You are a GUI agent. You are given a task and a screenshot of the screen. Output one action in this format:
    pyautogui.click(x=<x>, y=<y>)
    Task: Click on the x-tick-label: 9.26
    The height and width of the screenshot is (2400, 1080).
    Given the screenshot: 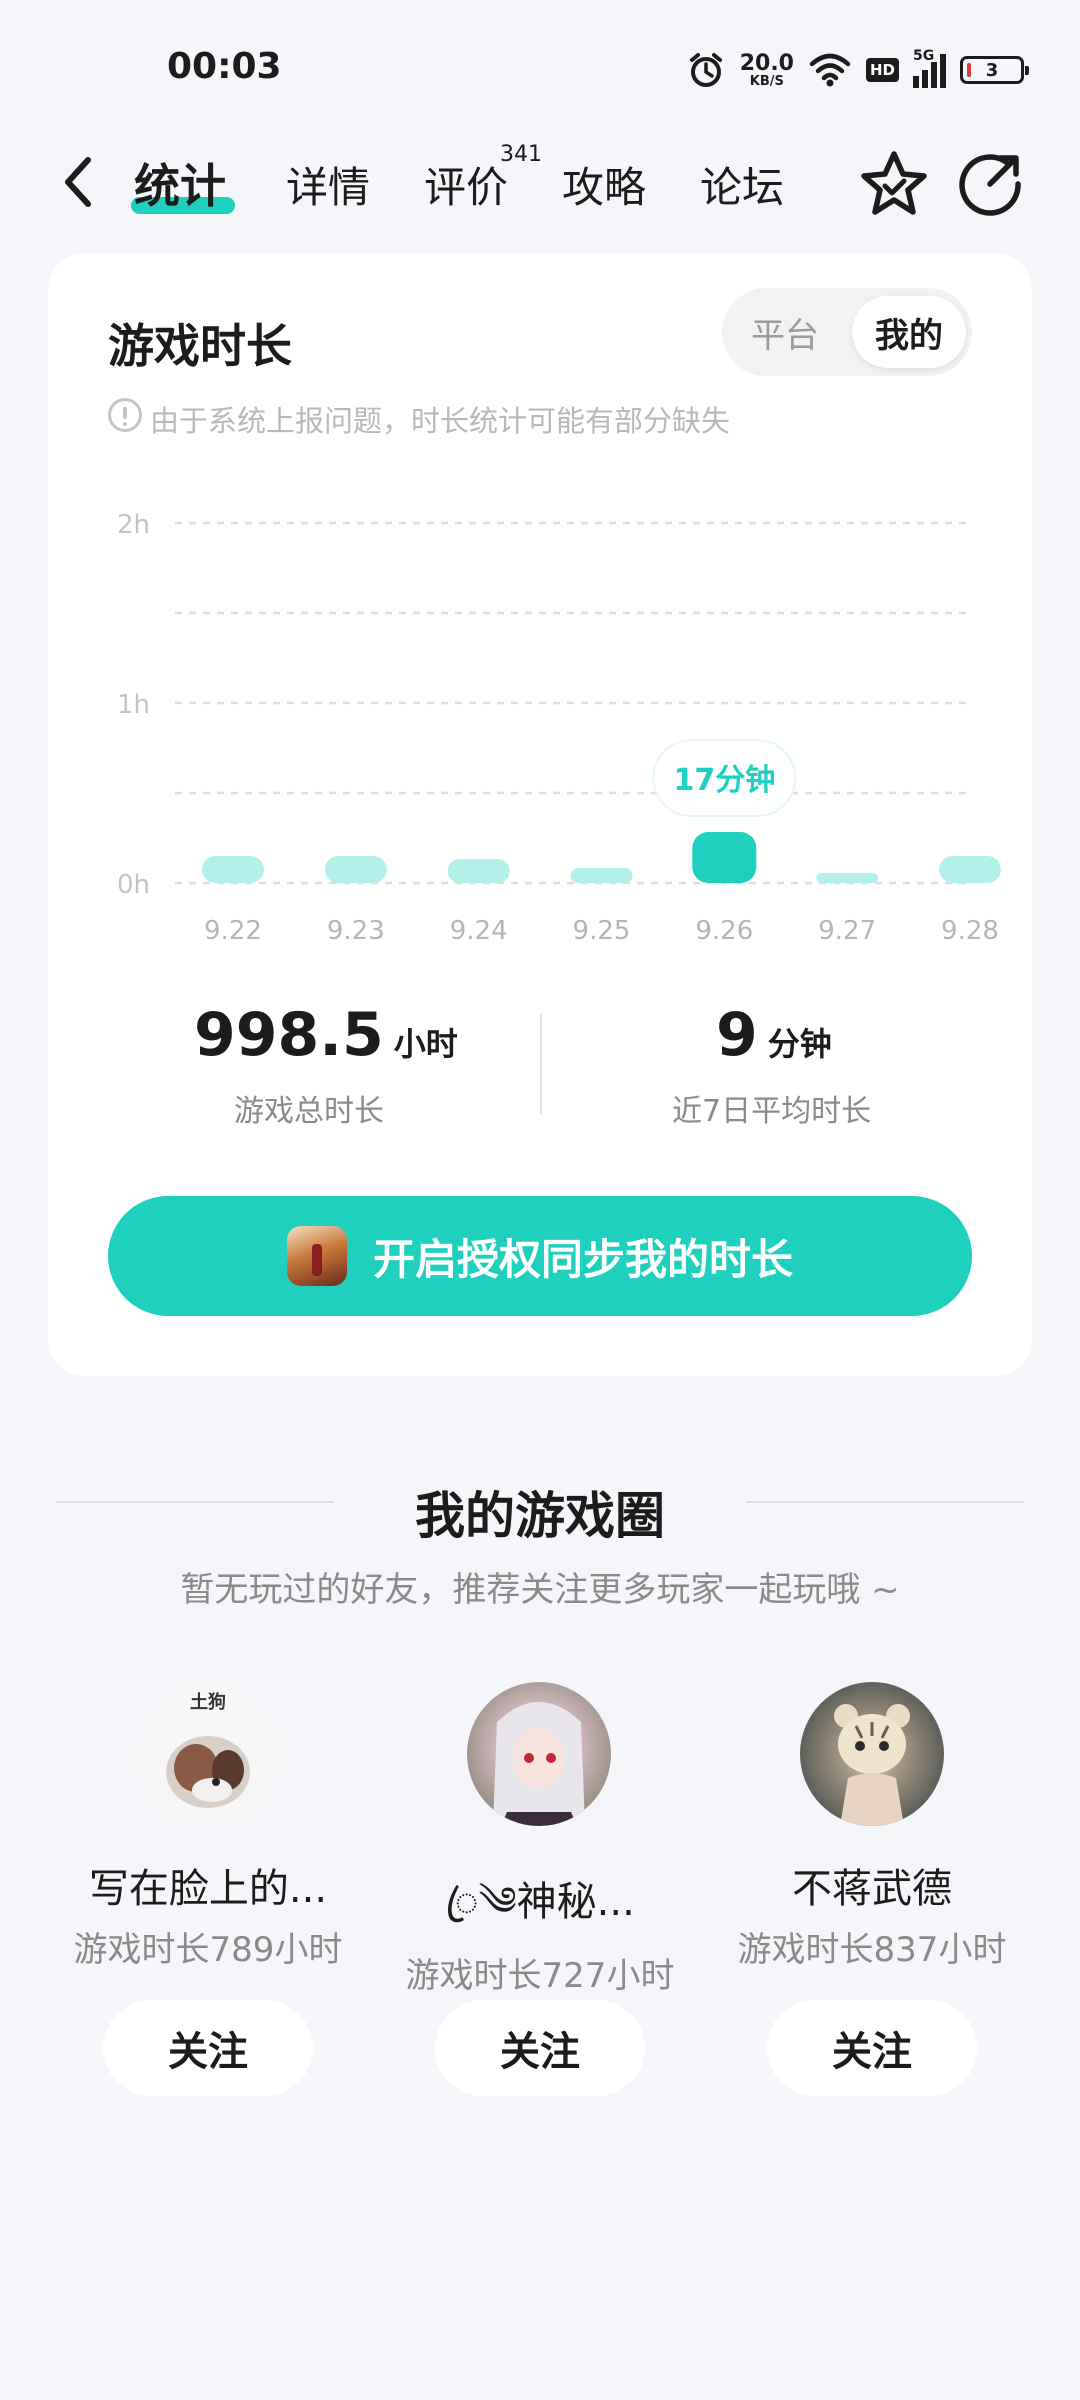 What is the action you would take?
    pyautogui.click(x=724, y=931)
    